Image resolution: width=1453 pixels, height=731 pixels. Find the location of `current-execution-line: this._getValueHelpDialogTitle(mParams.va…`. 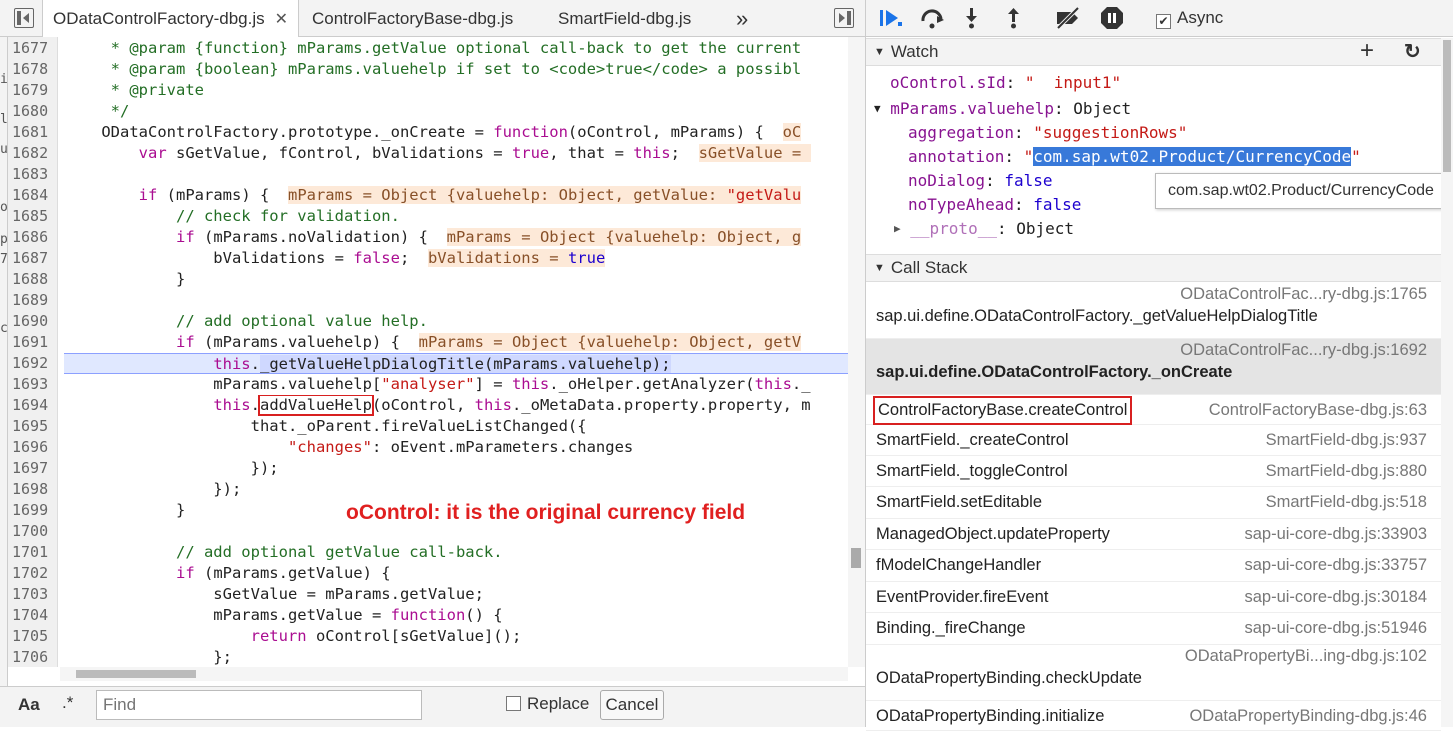

current-execution-line: this._getValueHelpDialogTitle(mParams.va… is located at coordinates (460, 363).